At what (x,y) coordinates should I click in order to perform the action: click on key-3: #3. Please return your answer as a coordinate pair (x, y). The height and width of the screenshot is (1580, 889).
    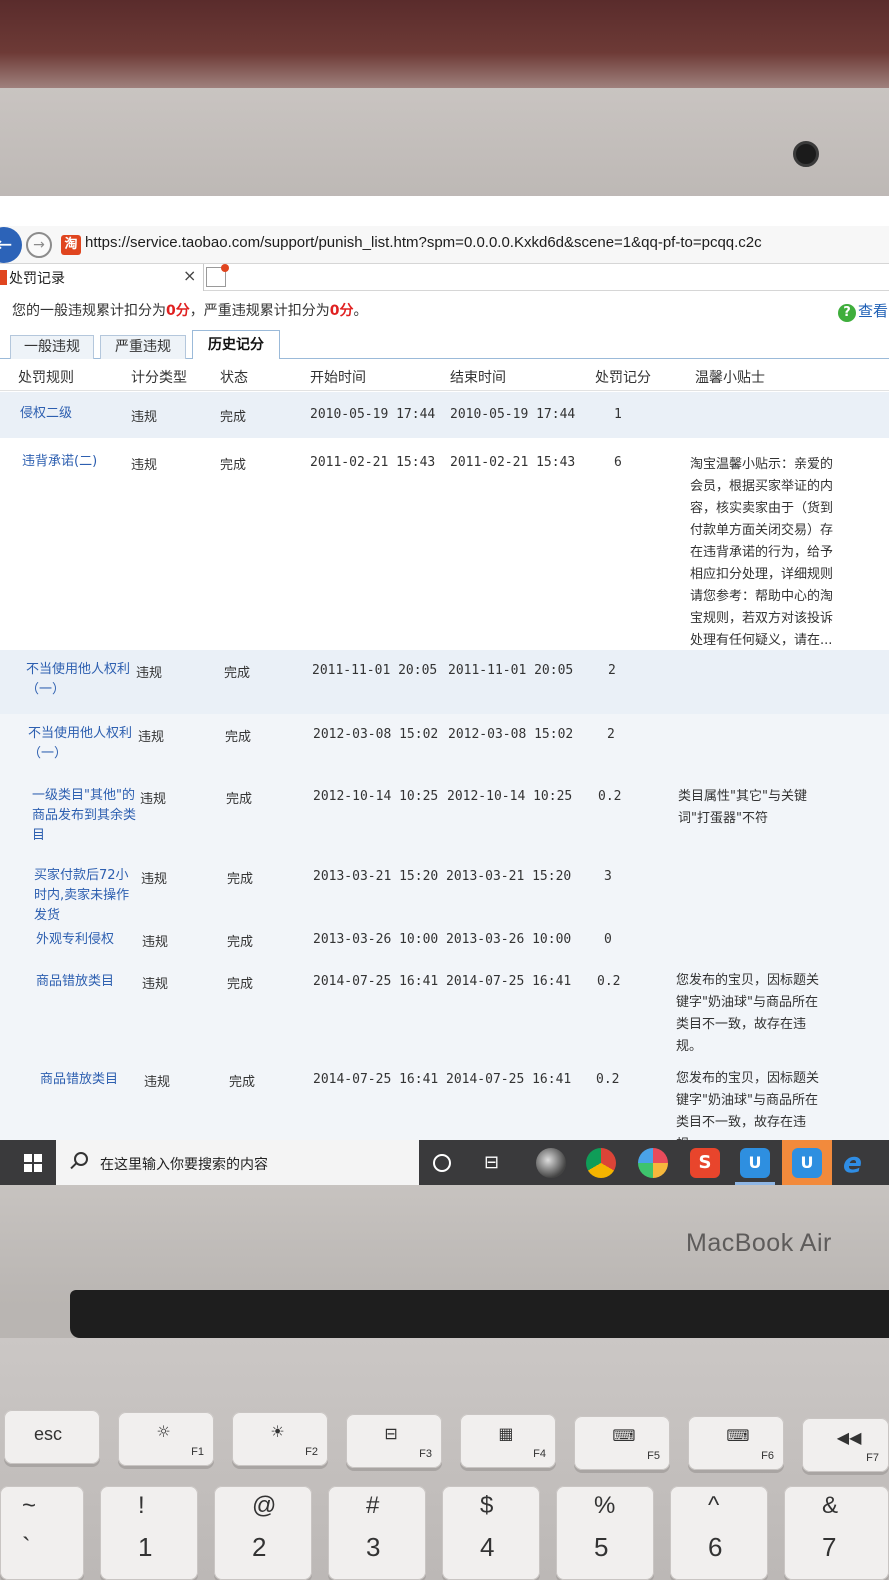
    Looking at the image, I should click on (377, 1533).